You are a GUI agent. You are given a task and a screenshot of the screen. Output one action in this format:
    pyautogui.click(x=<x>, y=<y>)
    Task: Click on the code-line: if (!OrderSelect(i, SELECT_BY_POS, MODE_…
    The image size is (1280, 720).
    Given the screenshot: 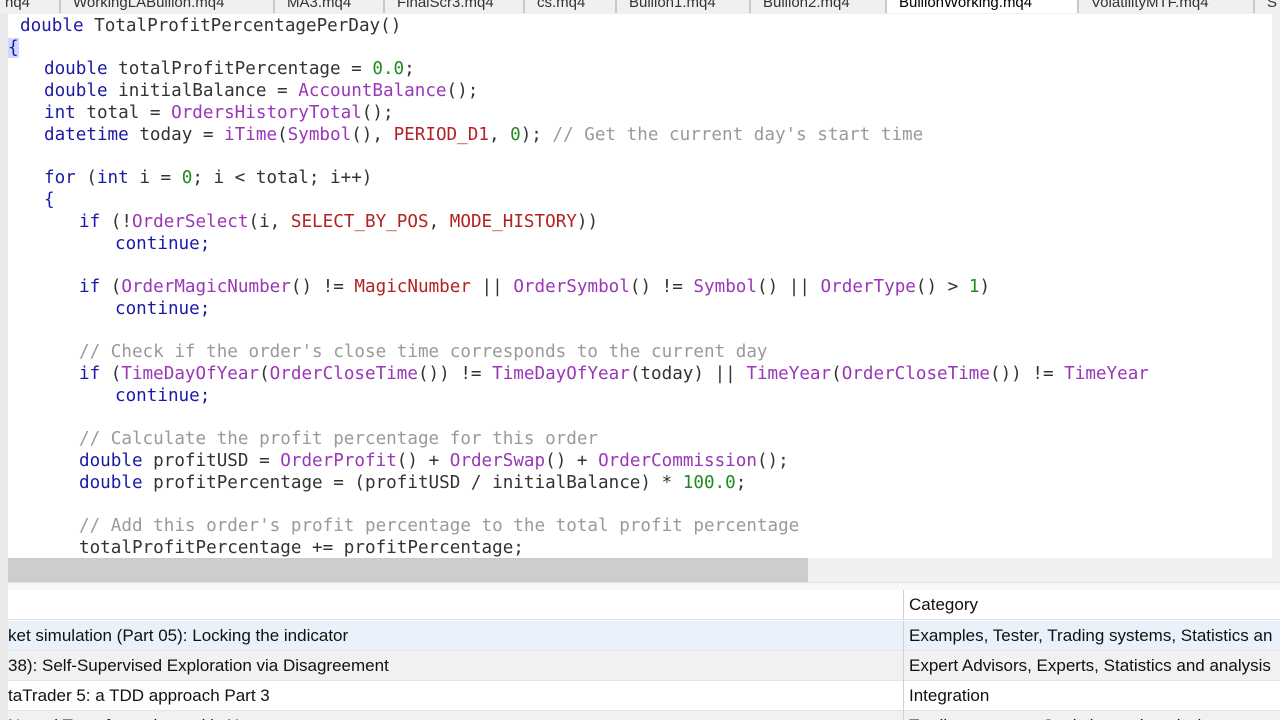 What is the action you would take?
    pyautogui.click(x=339, y=222)
    